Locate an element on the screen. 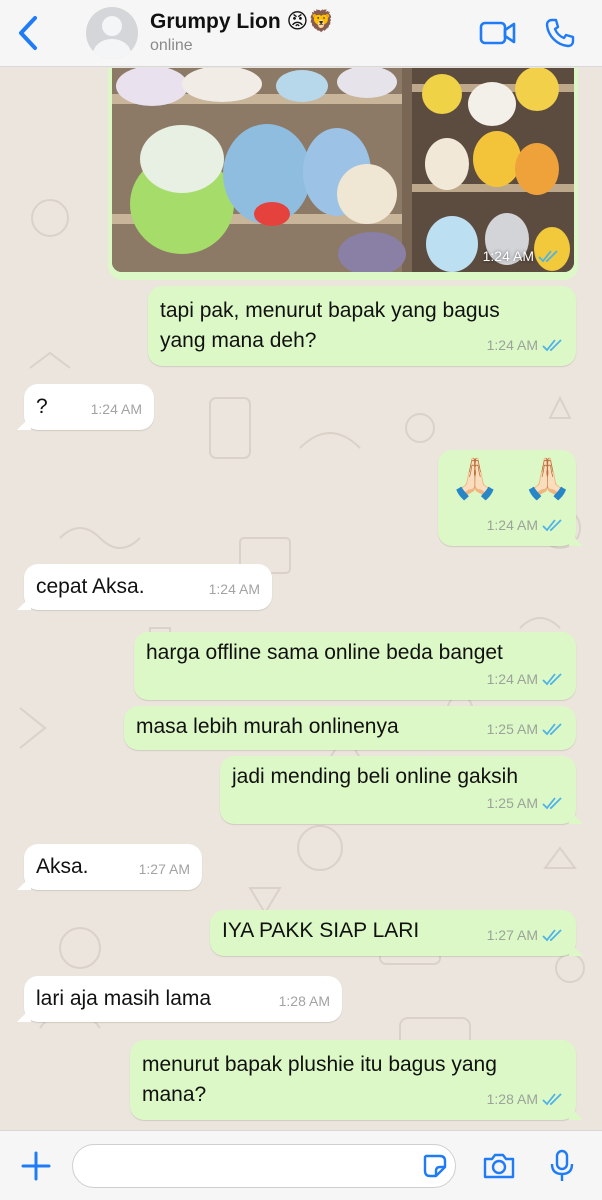 This screenshot has height=1200, width=602. message-bubble-incoming: Aksa. 1:27 AM is located at coordinates (109, 867).